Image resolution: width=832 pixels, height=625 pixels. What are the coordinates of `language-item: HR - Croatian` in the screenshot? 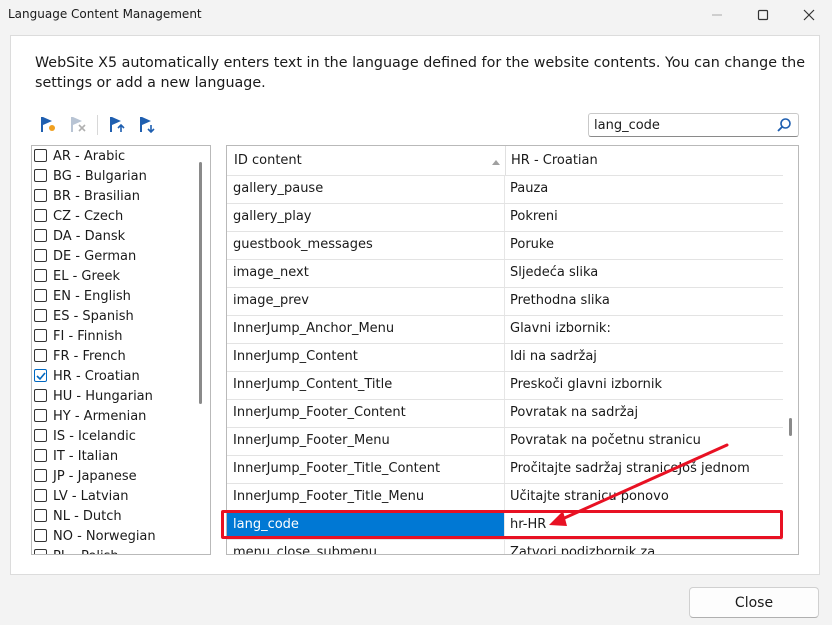 It's located at (117, 376).